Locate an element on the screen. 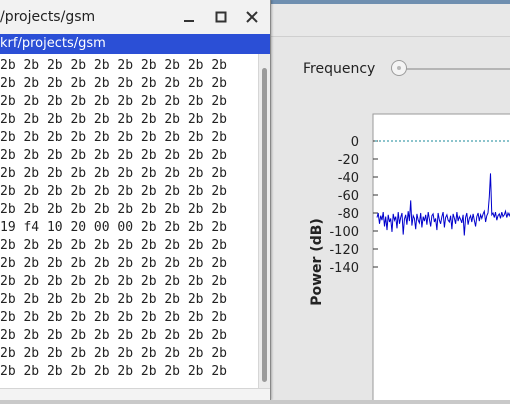 This screenshot has height=404, width=510. y-tick-label: -20 is located at coordinates (348, 160).